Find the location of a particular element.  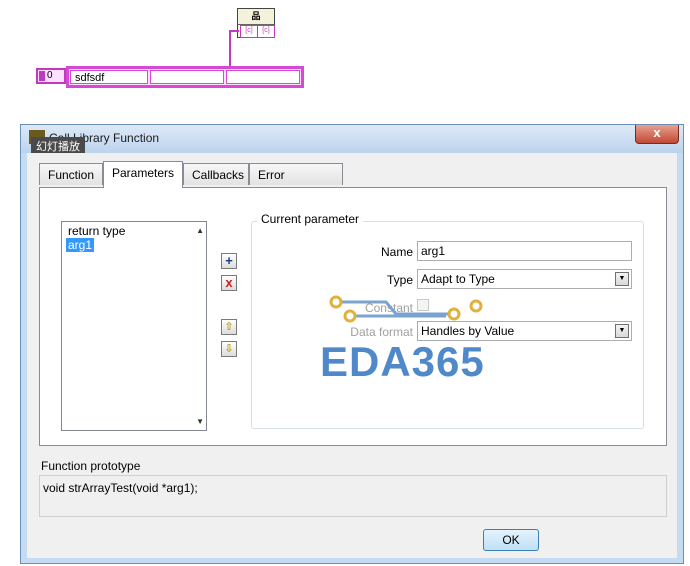

watermark-circuit-icon is located at coordinates (406, 309).